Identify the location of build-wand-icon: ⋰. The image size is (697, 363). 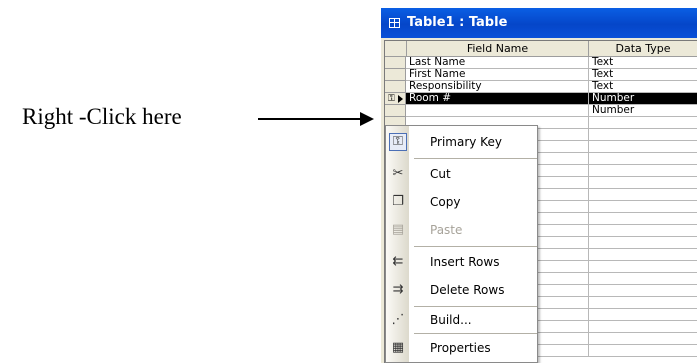
(398, 319).